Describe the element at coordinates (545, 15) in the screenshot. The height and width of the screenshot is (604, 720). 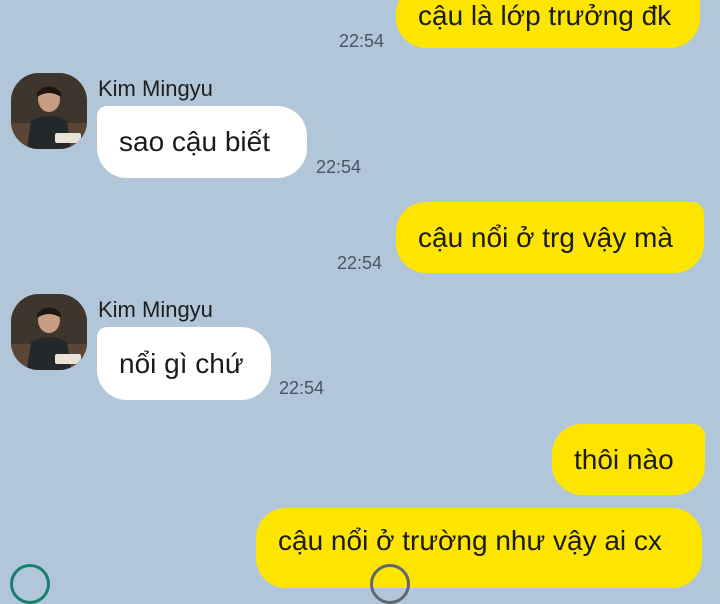
I see `message-text: cậu là lớp trưởng đk` at that location.